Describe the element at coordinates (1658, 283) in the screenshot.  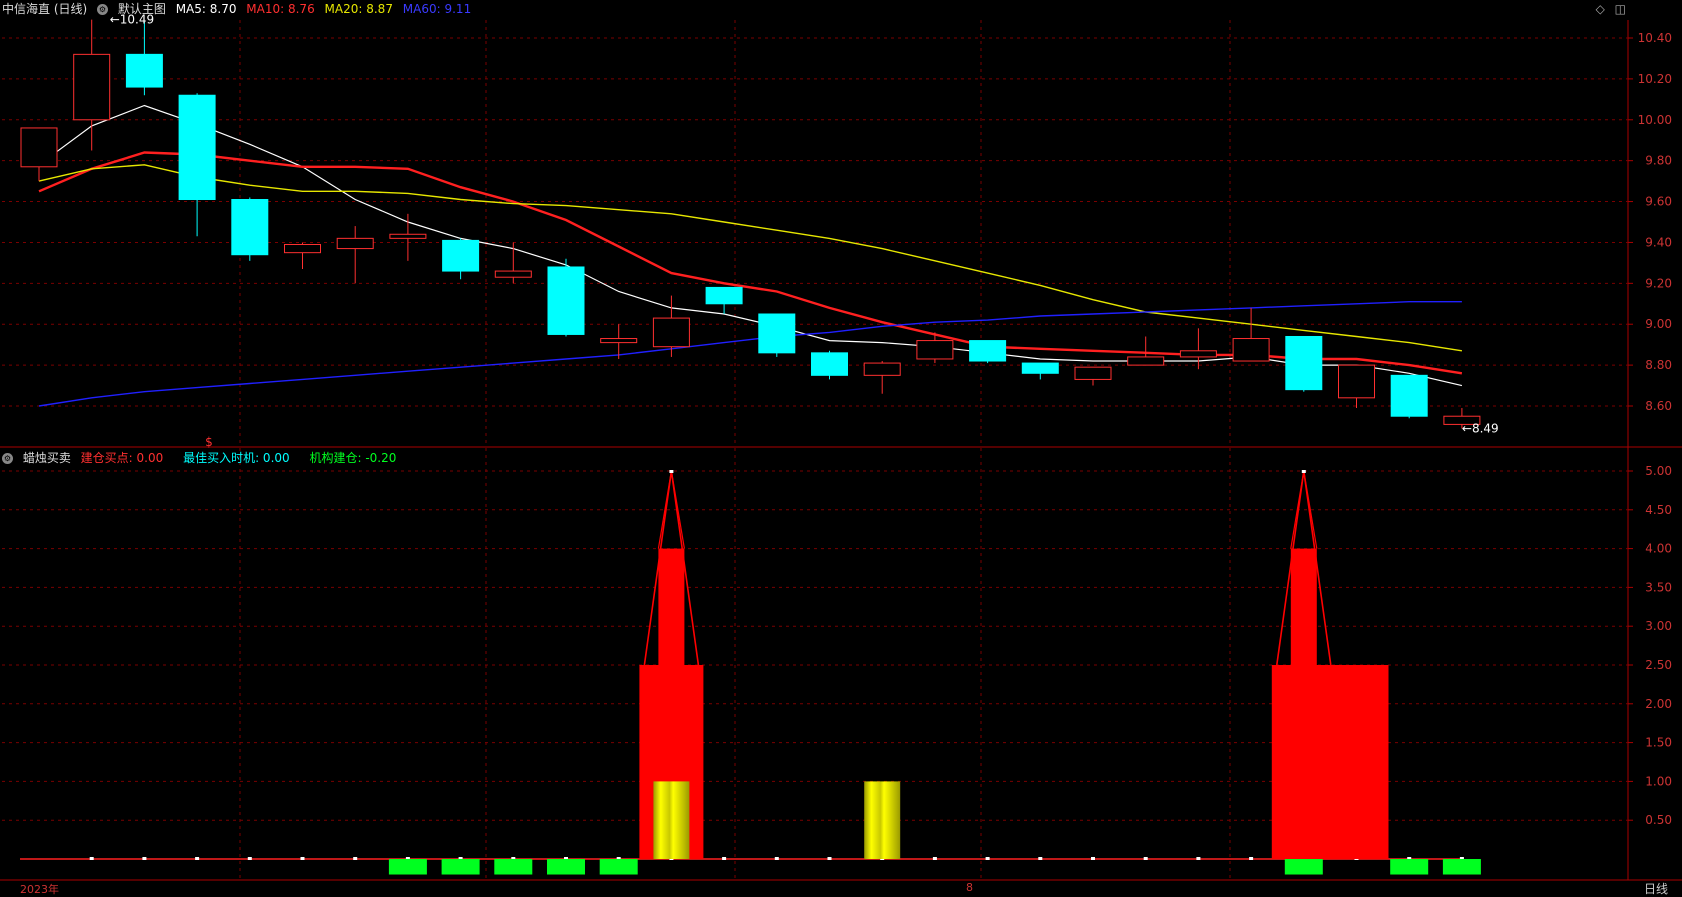
I see `y-tick-label: 9.20` at that location.